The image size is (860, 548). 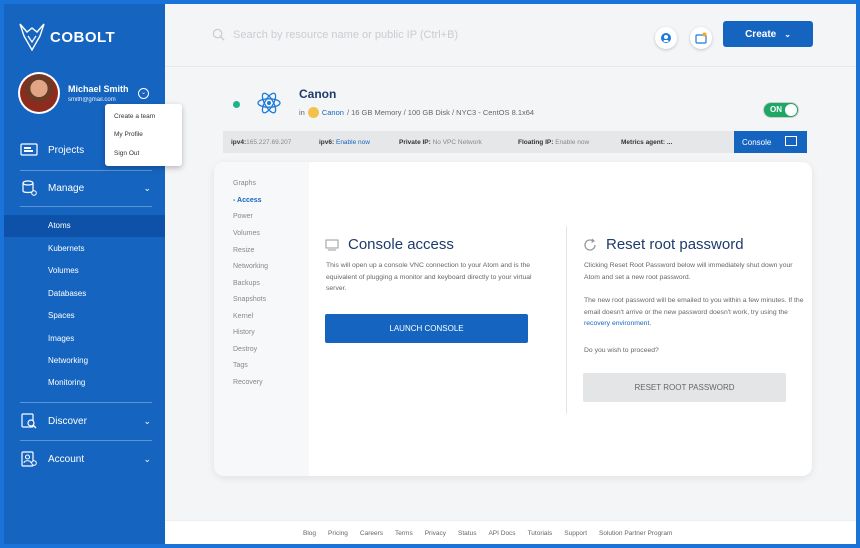 What do you see at coordinates (84, 249) in the screenshot?
I see `sidebar-item-kubernets: Kubernets` at bounding box center [84, 249].